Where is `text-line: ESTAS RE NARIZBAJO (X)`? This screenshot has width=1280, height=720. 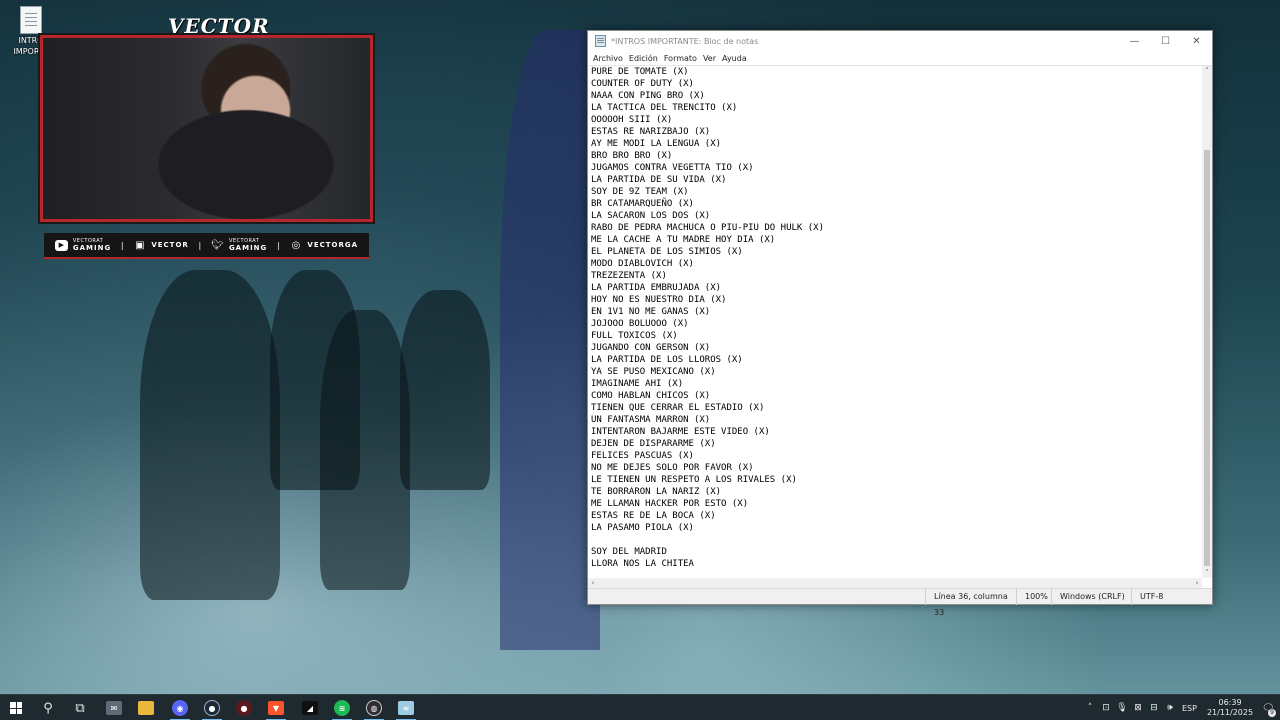
text-line: ESTAS RE NARIZBAJO (X) is located at coordinates (651, 132).